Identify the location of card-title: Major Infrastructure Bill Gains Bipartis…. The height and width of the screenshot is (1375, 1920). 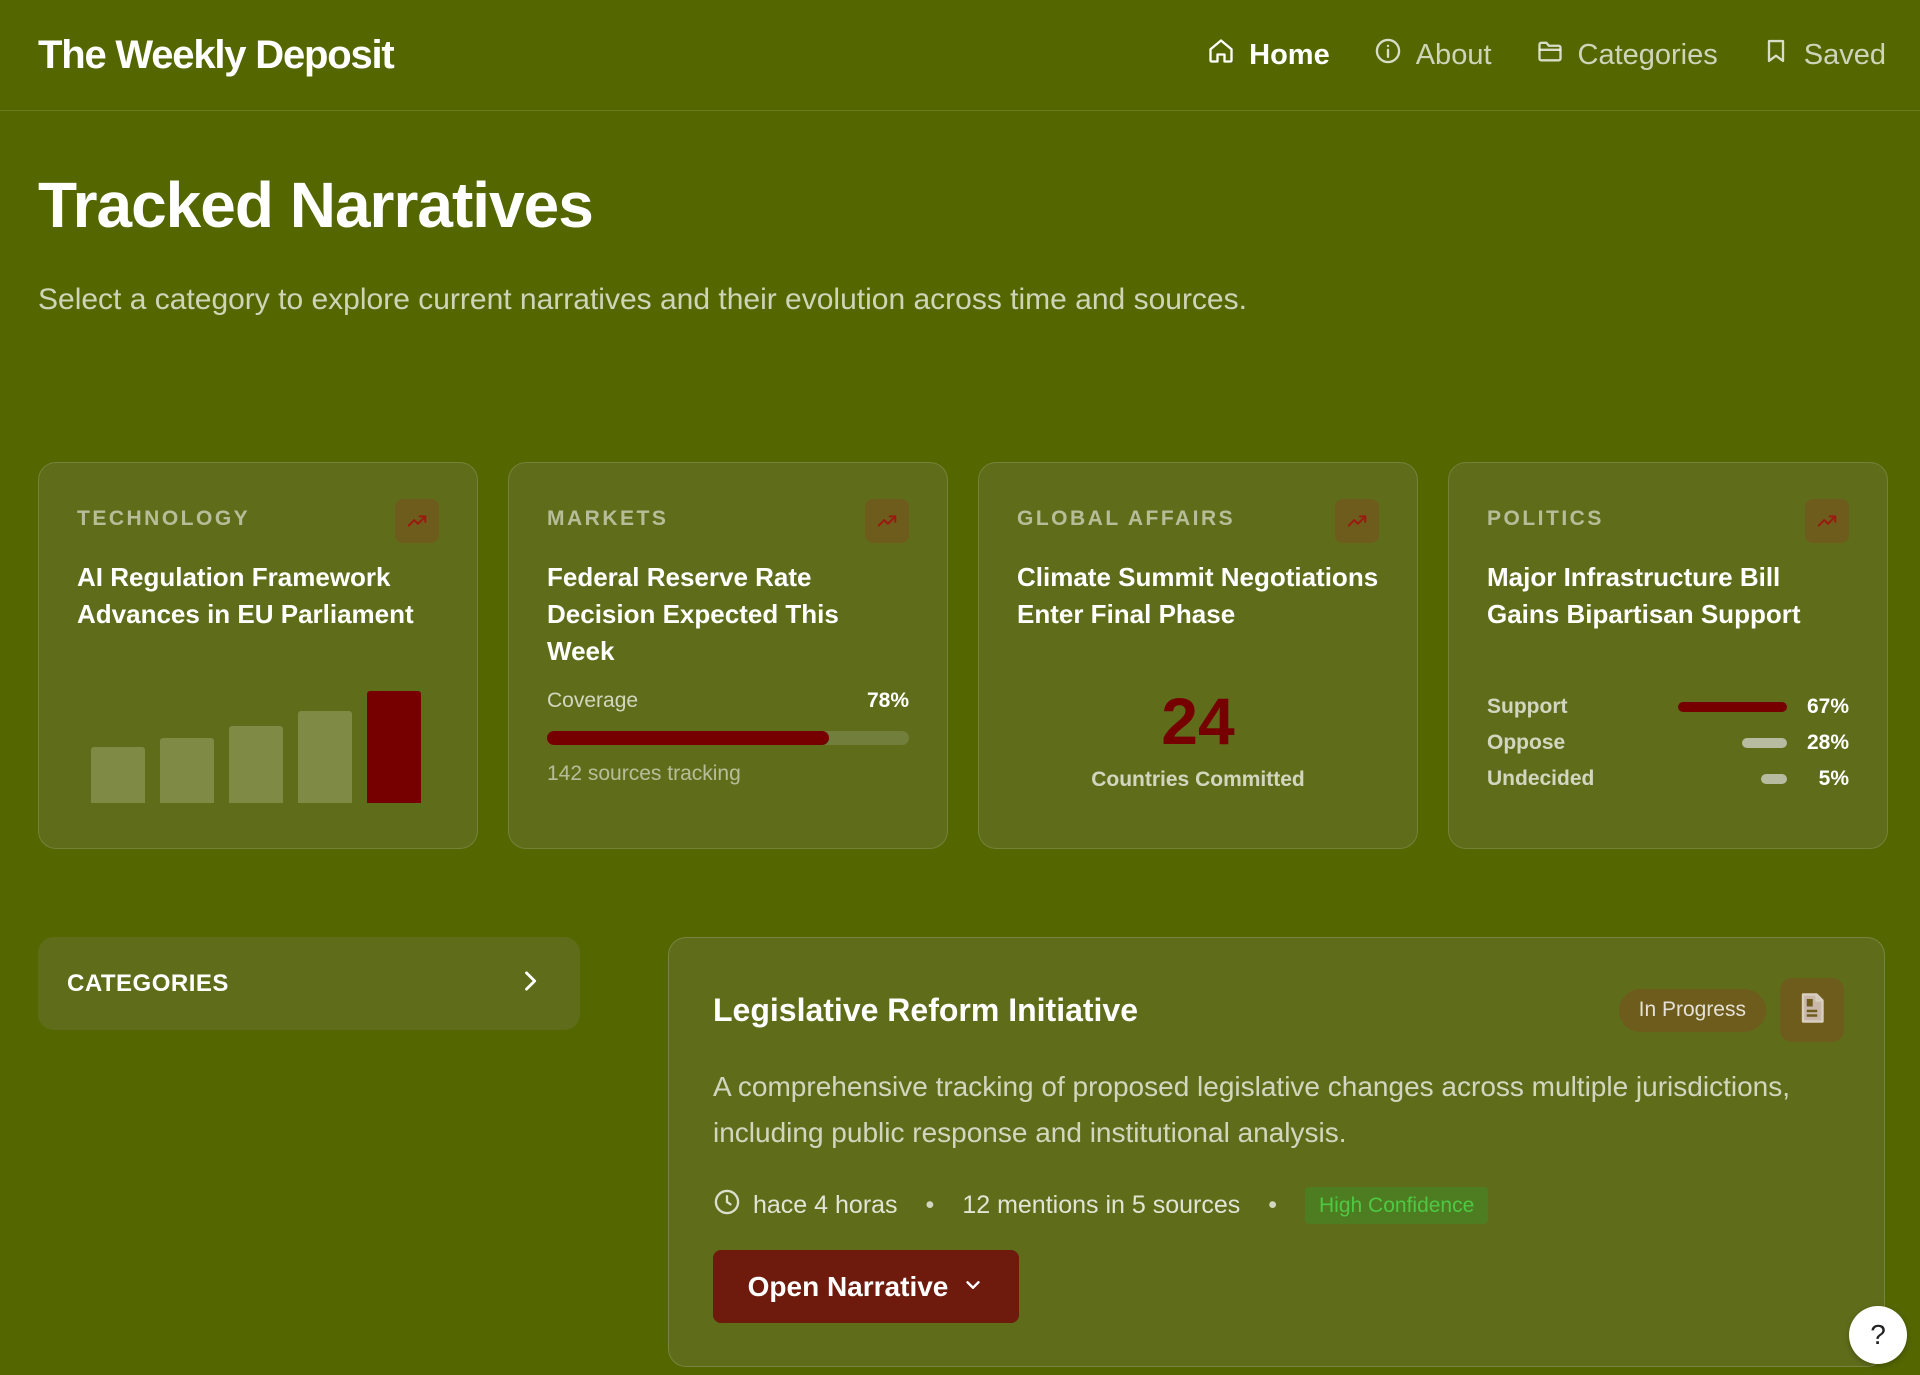
(1644, 595).